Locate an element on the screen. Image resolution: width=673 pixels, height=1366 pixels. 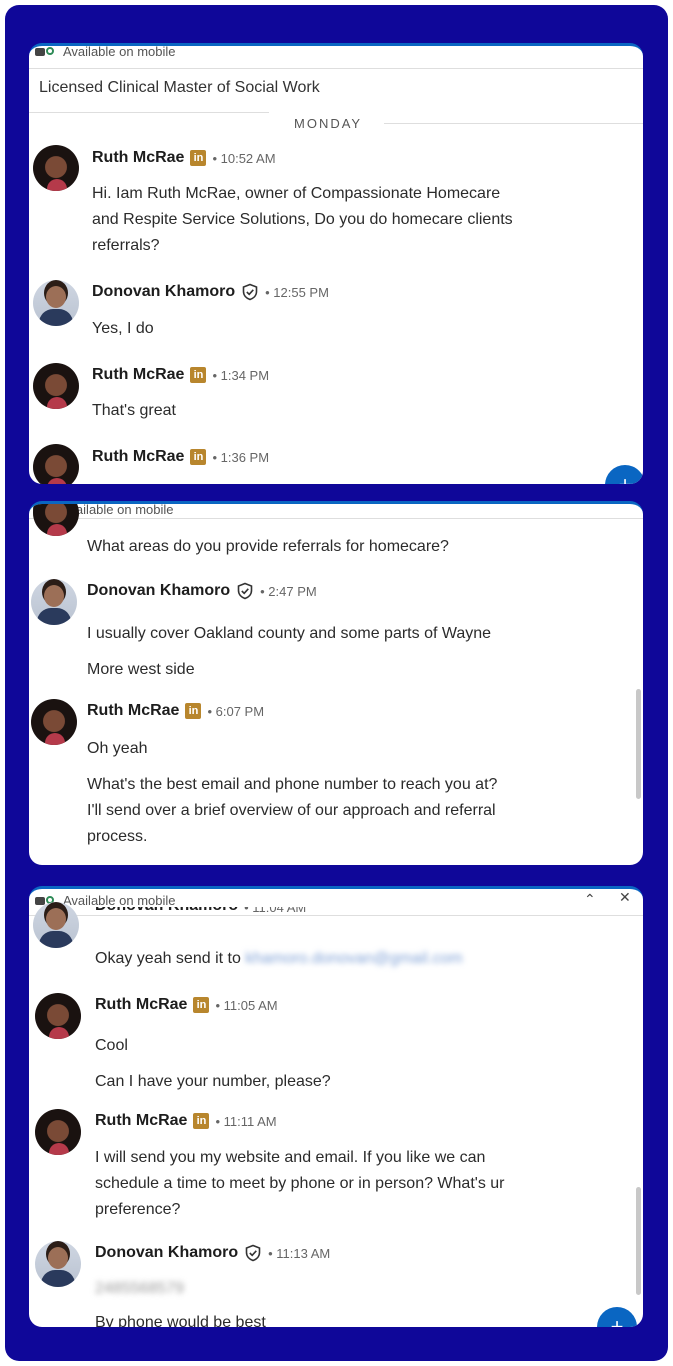
redacted-email: khamoro.donovan@gmail.com is located at coordinates (354, 958).